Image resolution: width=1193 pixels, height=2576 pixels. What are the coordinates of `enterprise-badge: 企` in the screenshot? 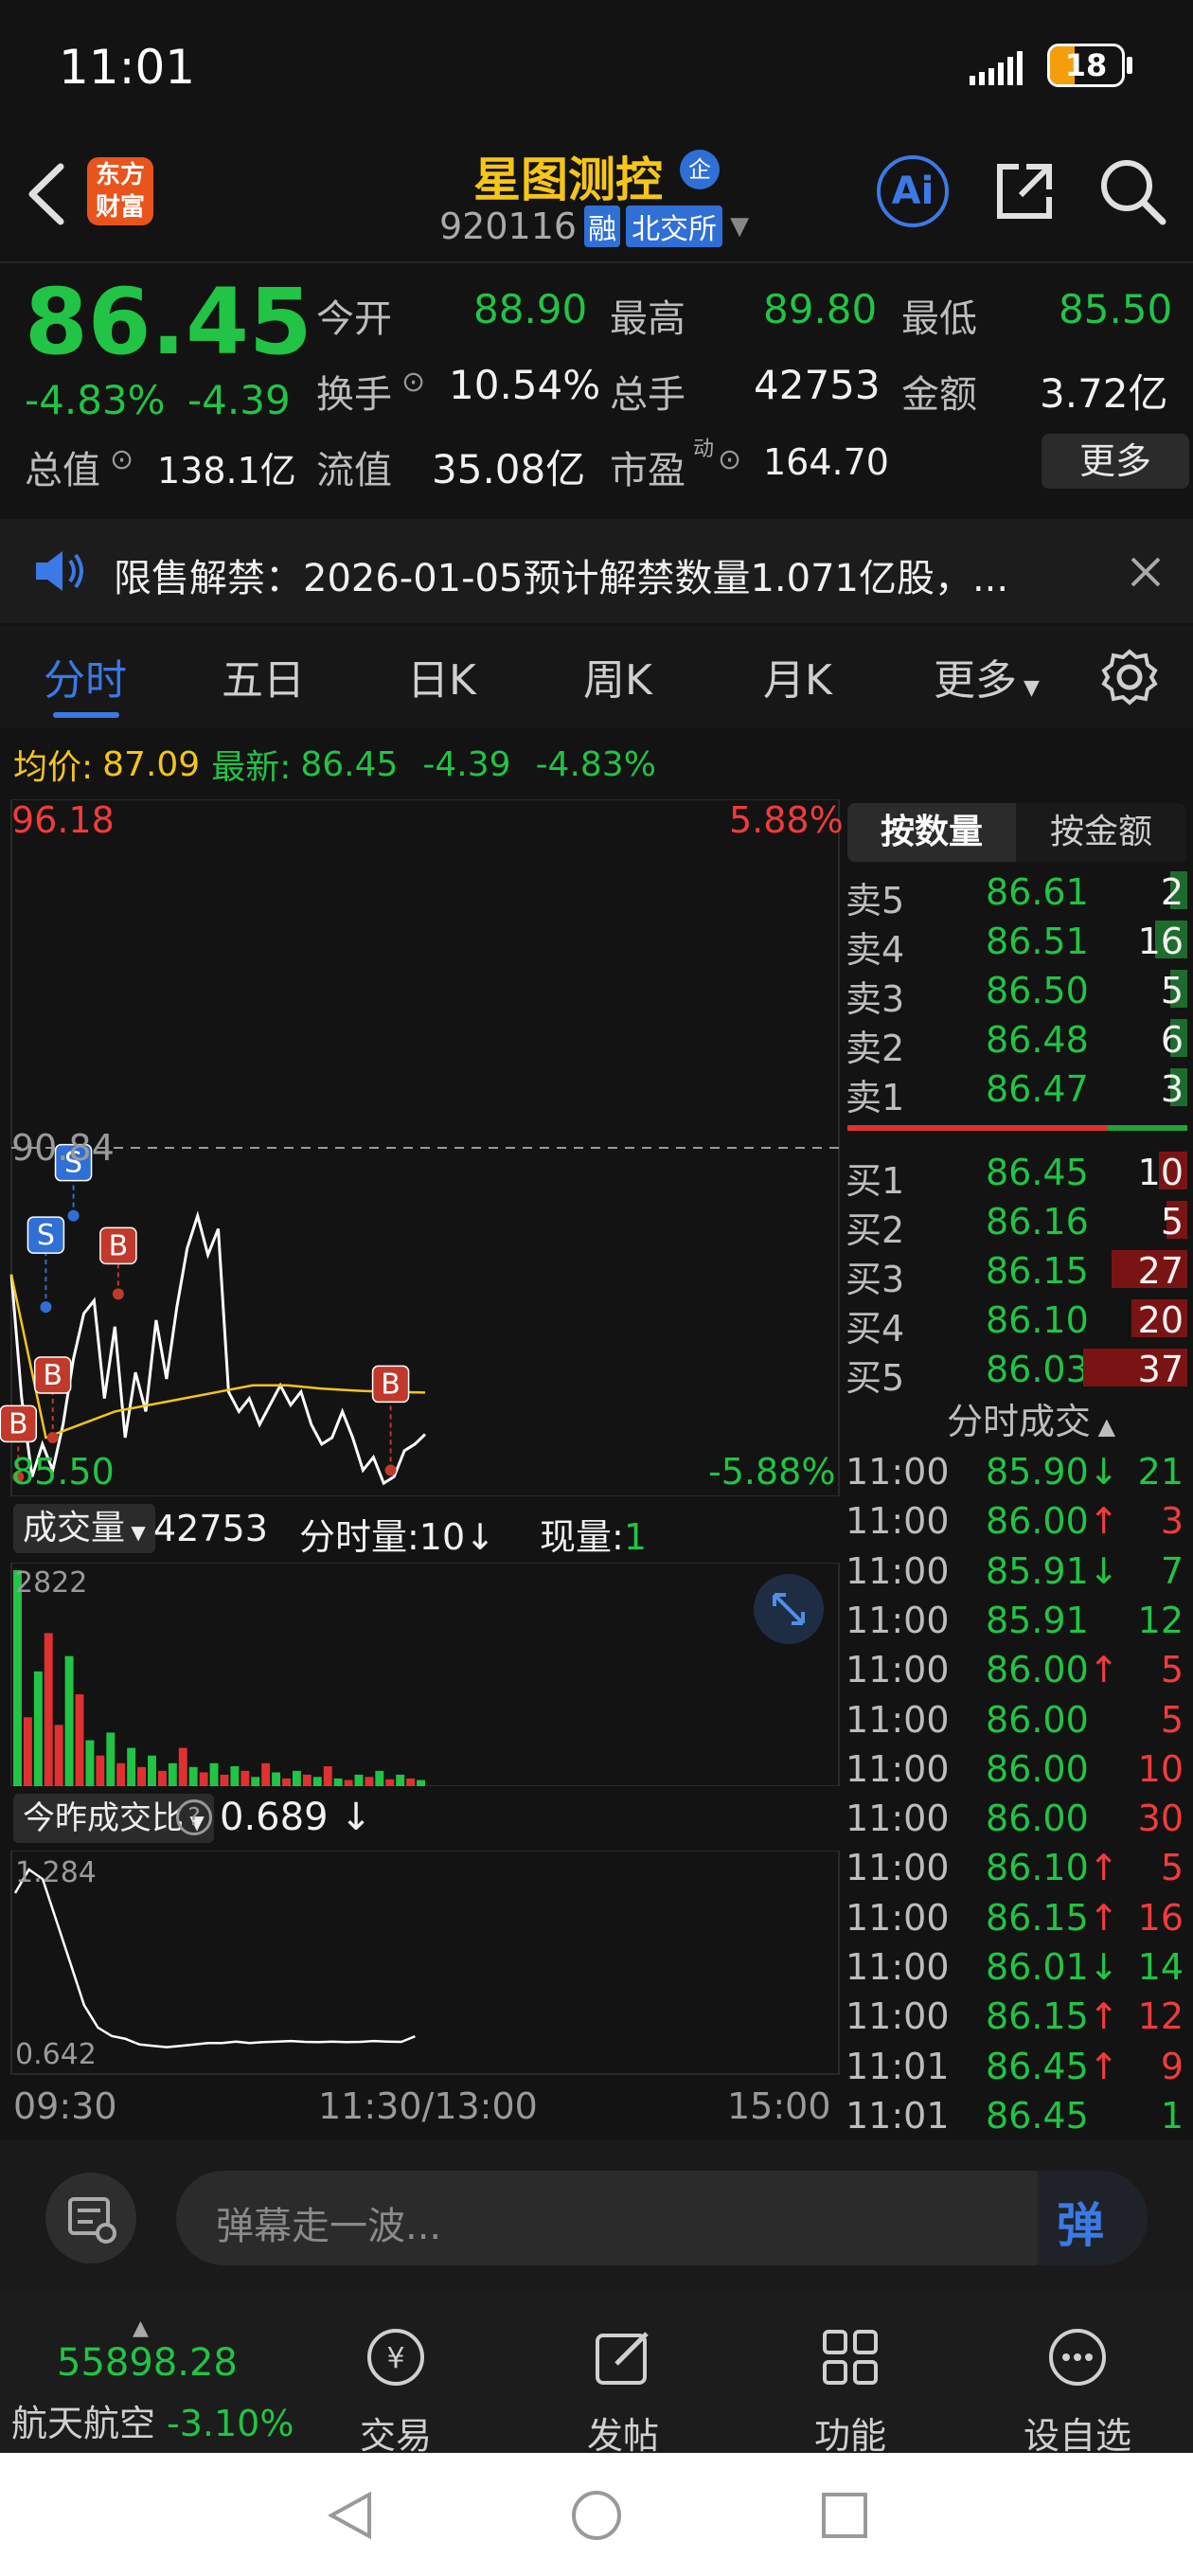 It's located at (700, 169).